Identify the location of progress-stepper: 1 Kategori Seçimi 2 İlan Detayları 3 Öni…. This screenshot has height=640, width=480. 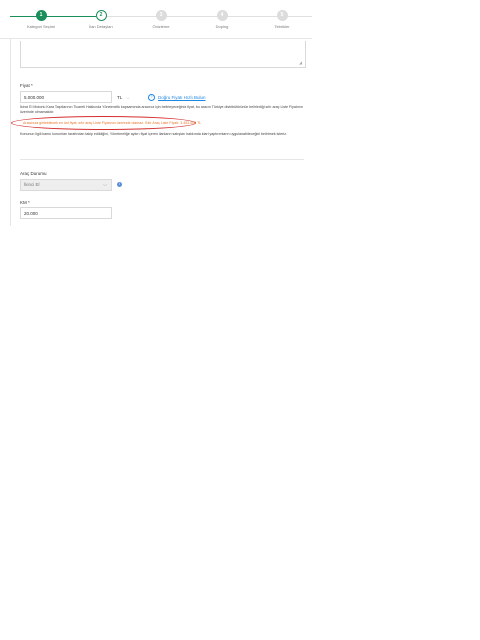
(156, 19).